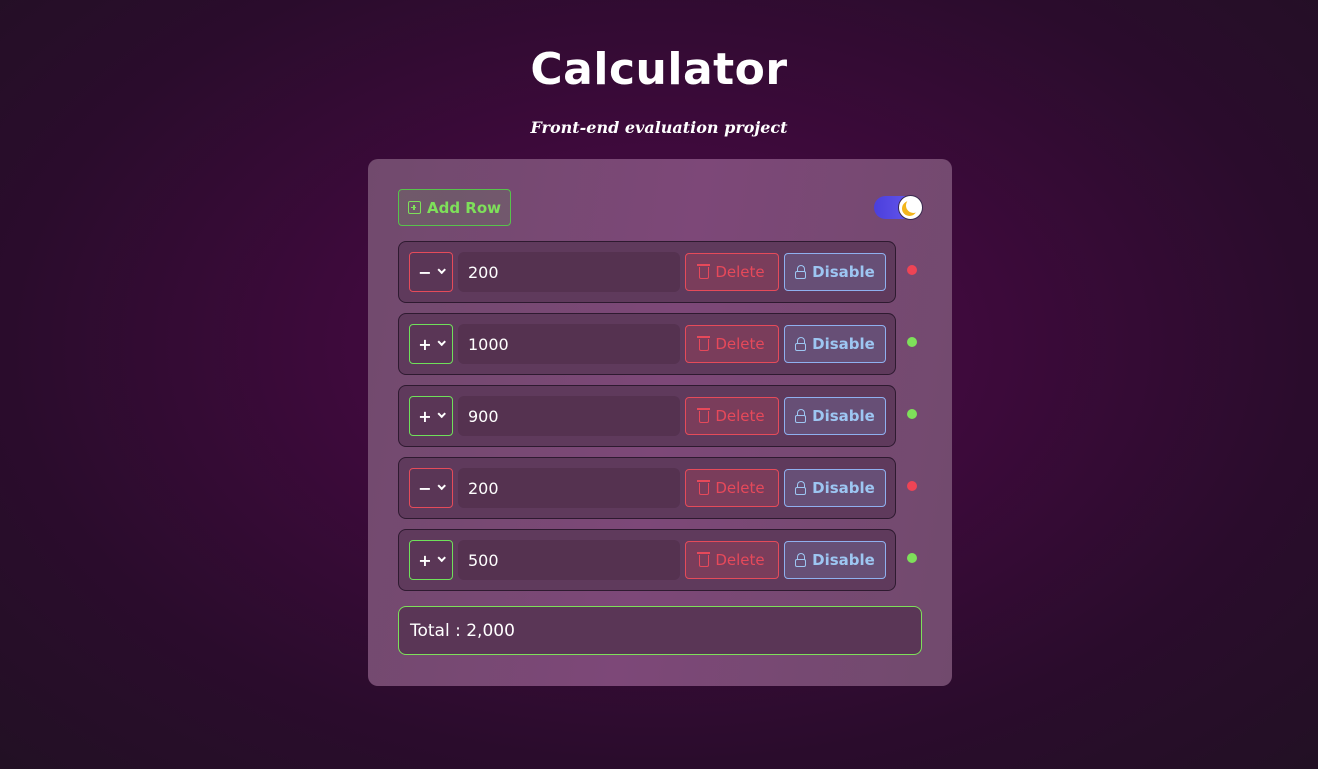 The height and width of the screenshot is (769, 1318). I want to click on value-text: 1000, so click(488, 344).